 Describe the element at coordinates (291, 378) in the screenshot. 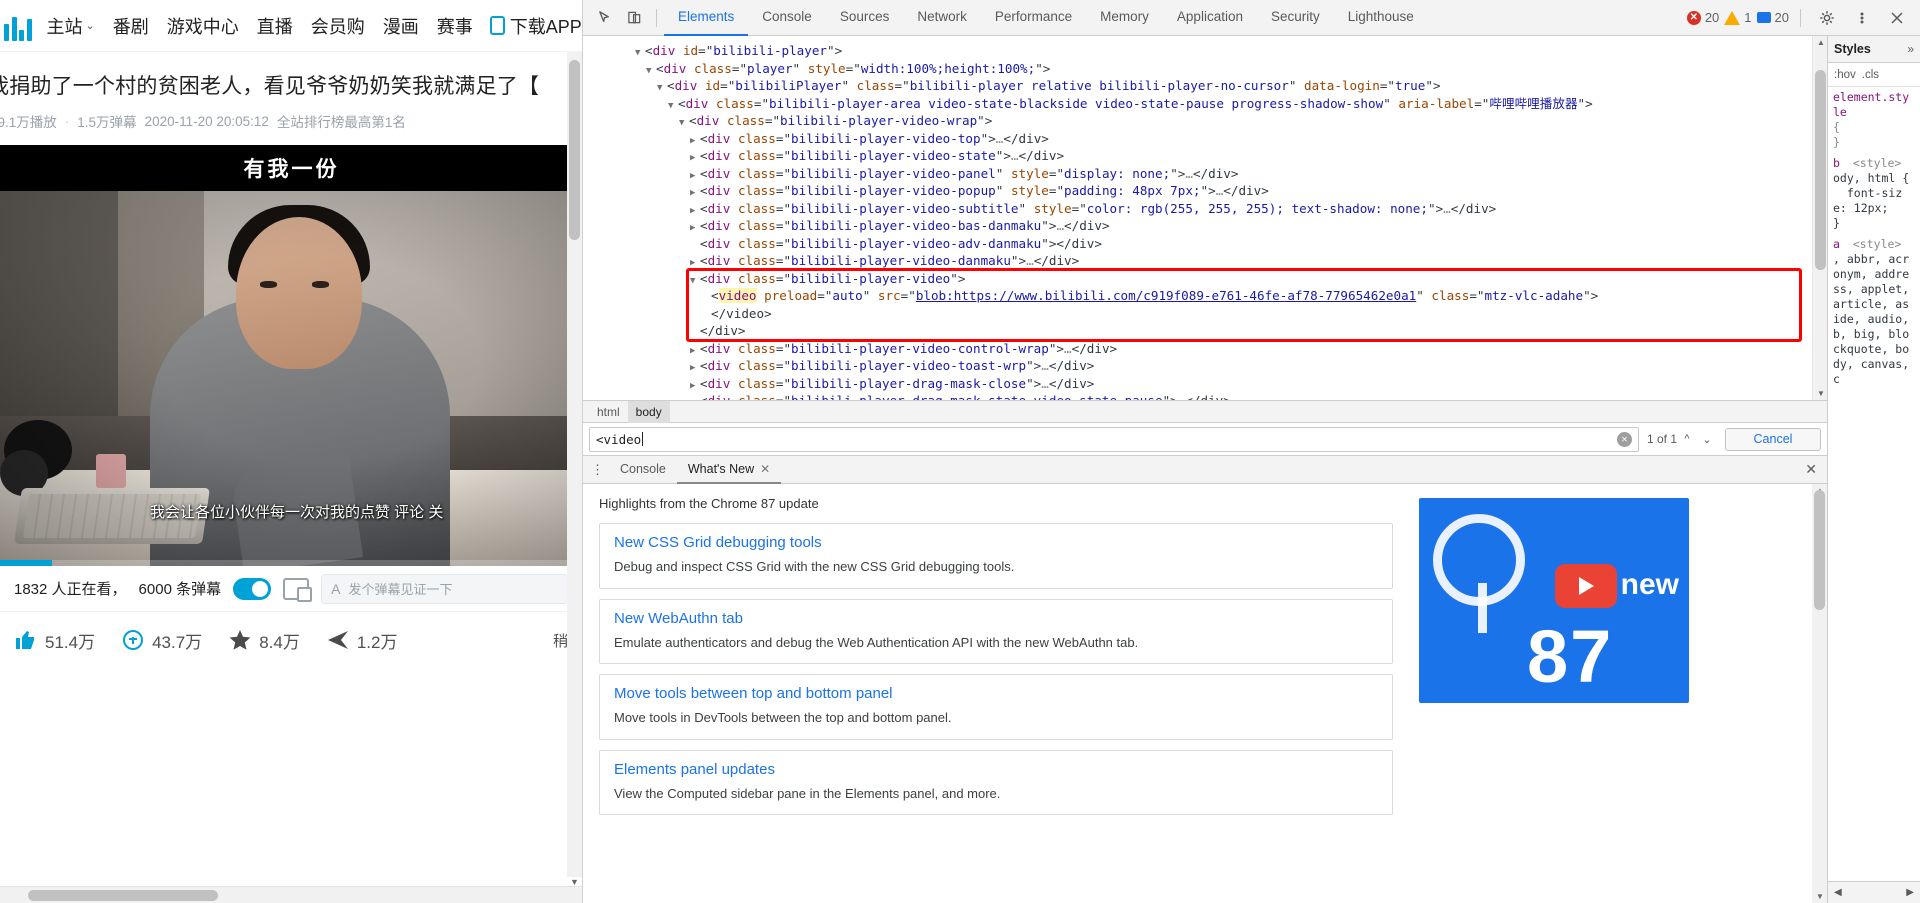

I see `player-stage: 我会让各位小伙伴每一次对我的点赞 评论 关` at that location.